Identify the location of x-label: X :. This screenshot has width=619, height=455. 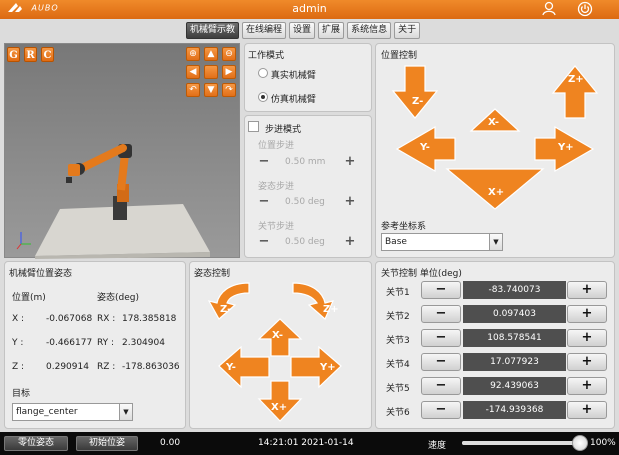
(18, 319).